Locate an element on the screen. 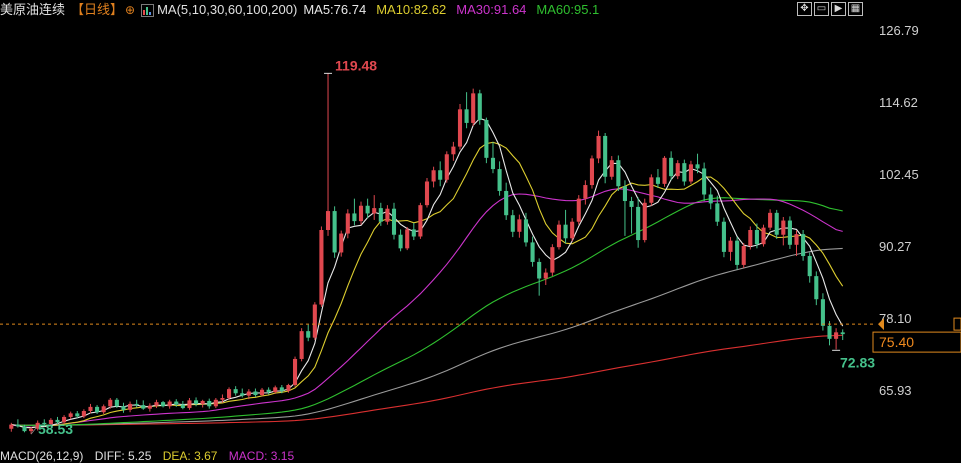  macd-dea: DEA: 3.67 is located at coordinates (190, 456).